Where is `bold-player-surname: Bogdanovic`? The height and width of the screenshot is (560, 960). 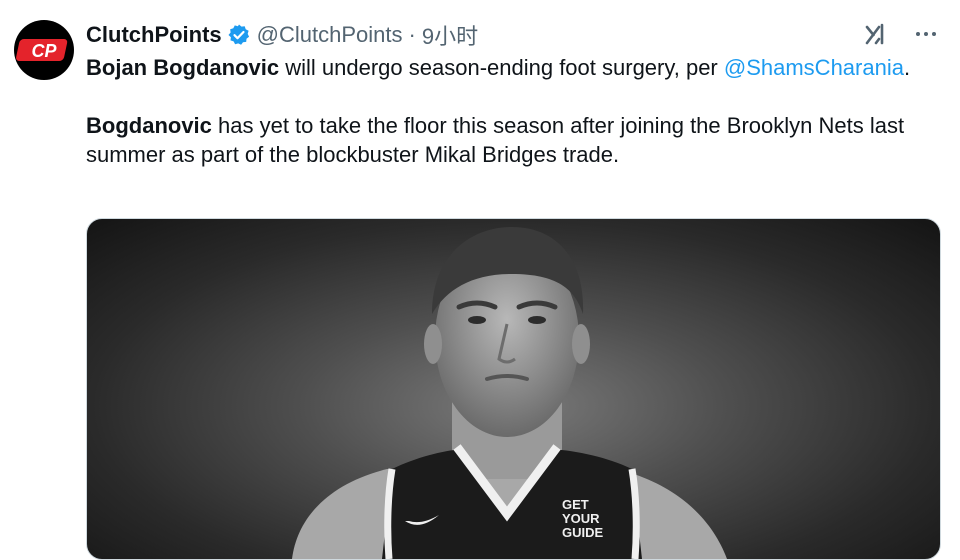
bold-player-surname: Bogdanovic is located at coordinates (149, 125).